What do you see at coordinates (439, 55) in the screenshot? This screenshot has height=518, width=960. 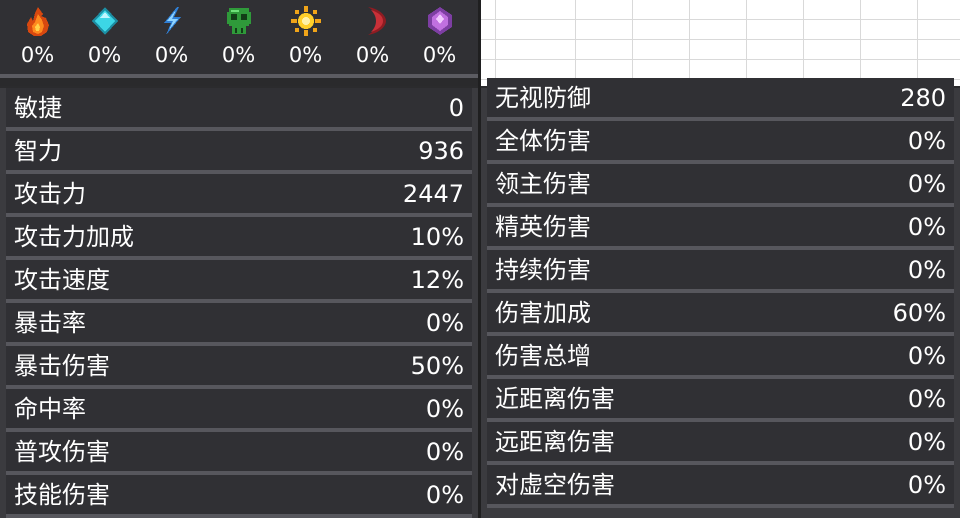 I see `void-resistance-value: 0%` at bounding box center [439, 55].